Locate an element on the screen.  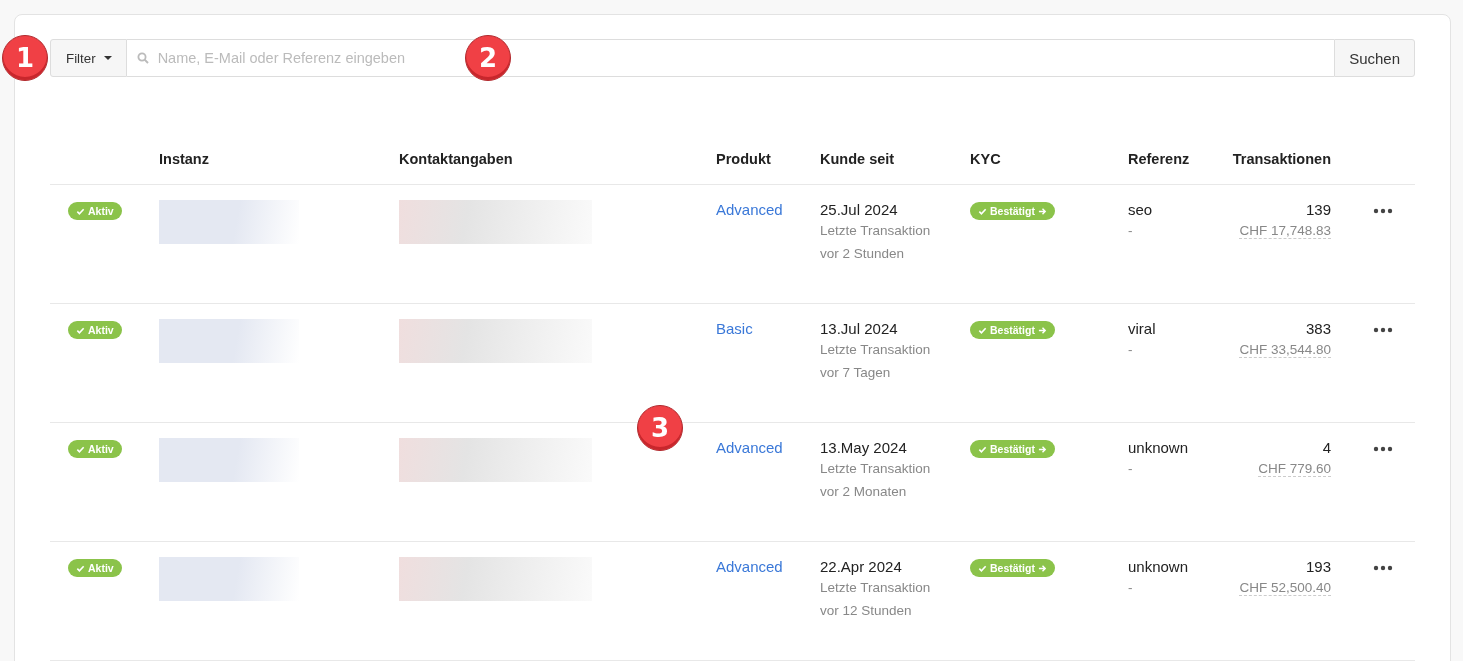
column-header: Instanz is located at coordinates (184, 159).